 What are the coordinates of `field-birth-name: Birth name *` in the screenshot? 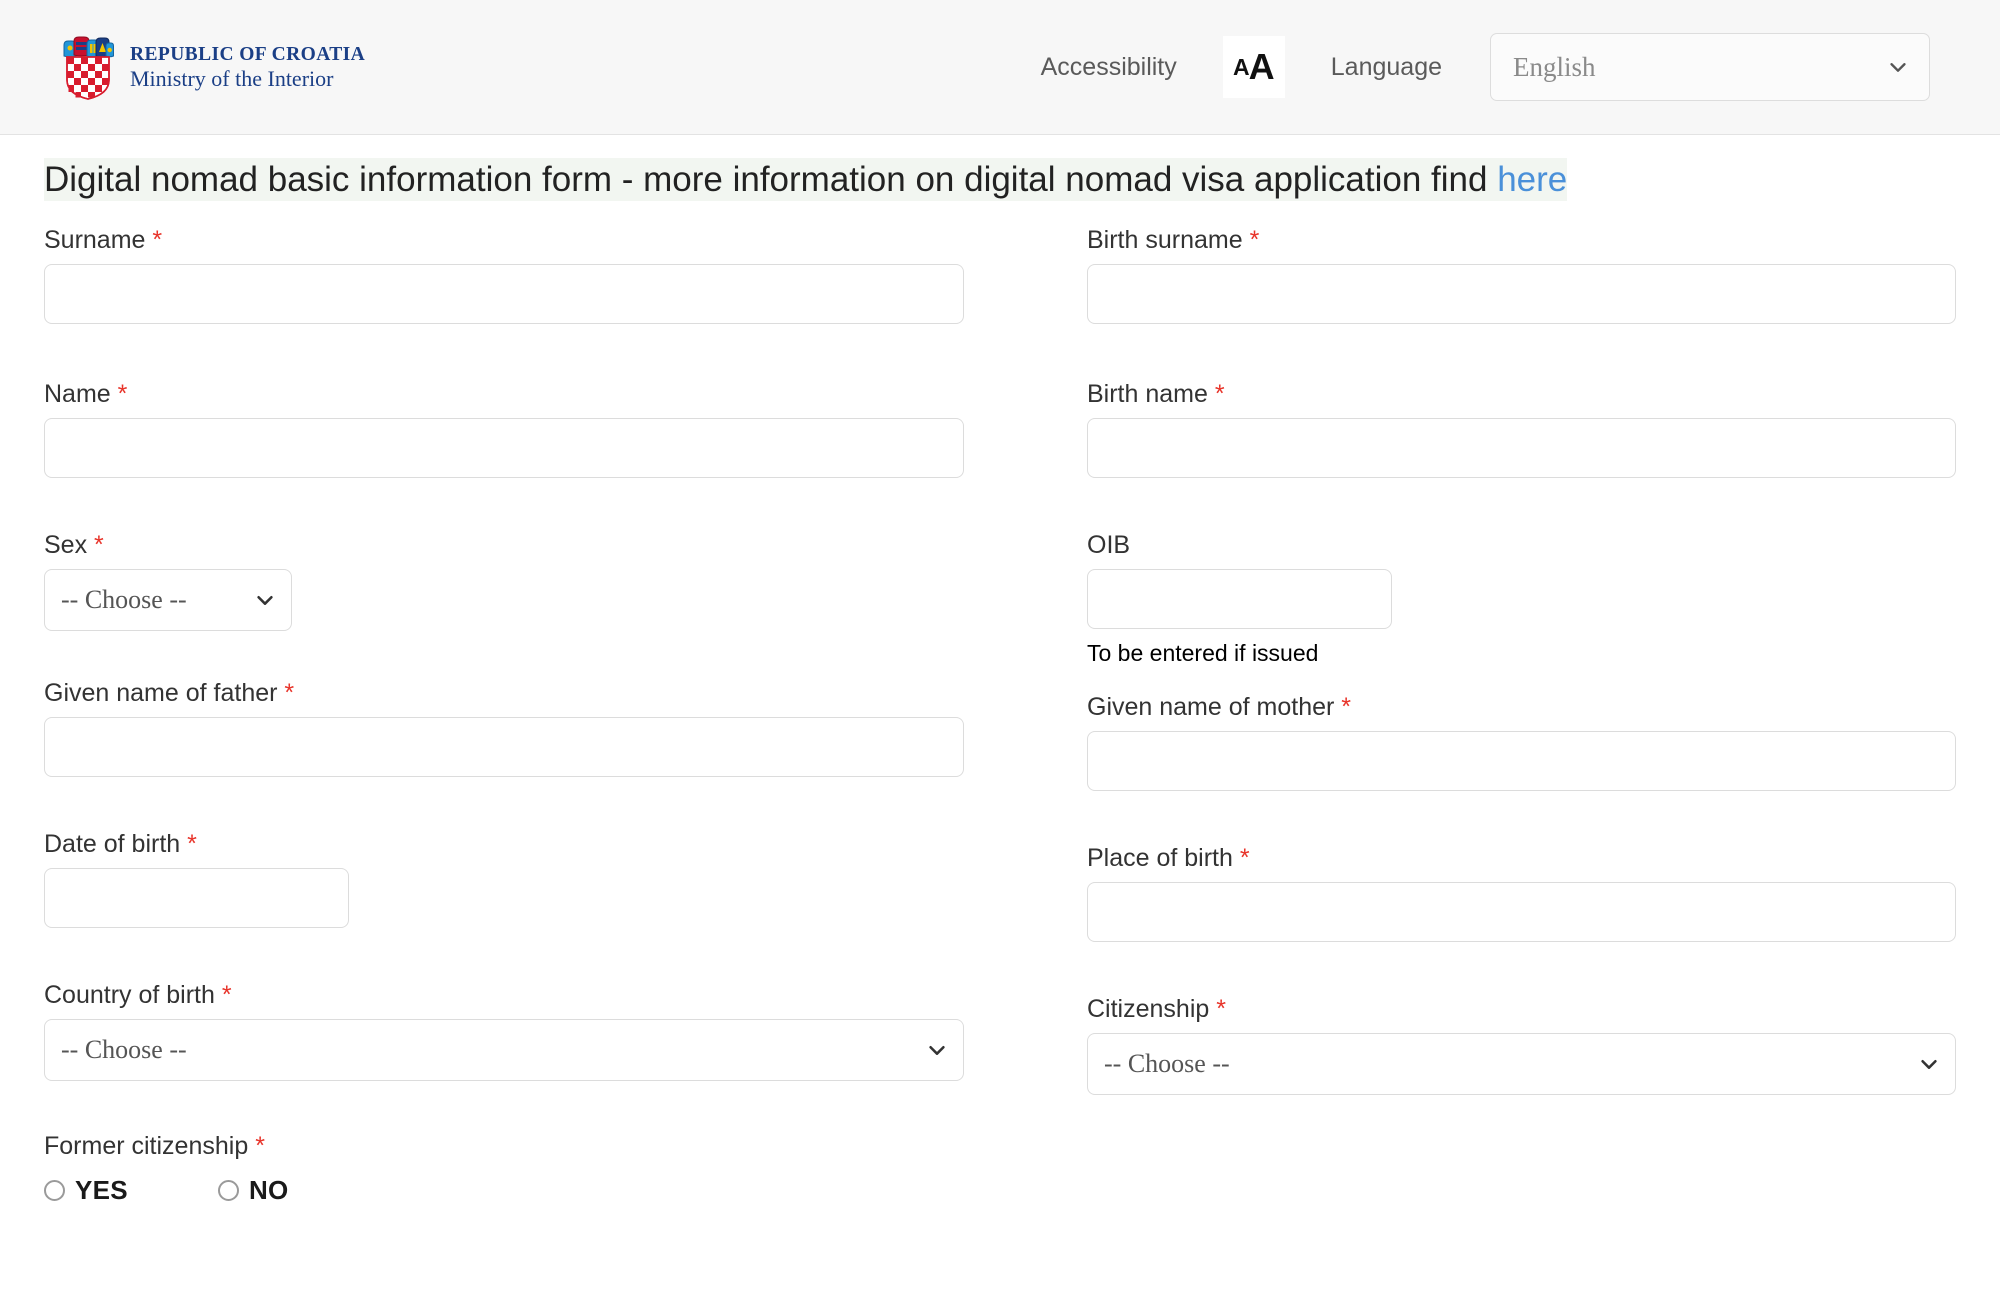 It's located at (1521, 428).